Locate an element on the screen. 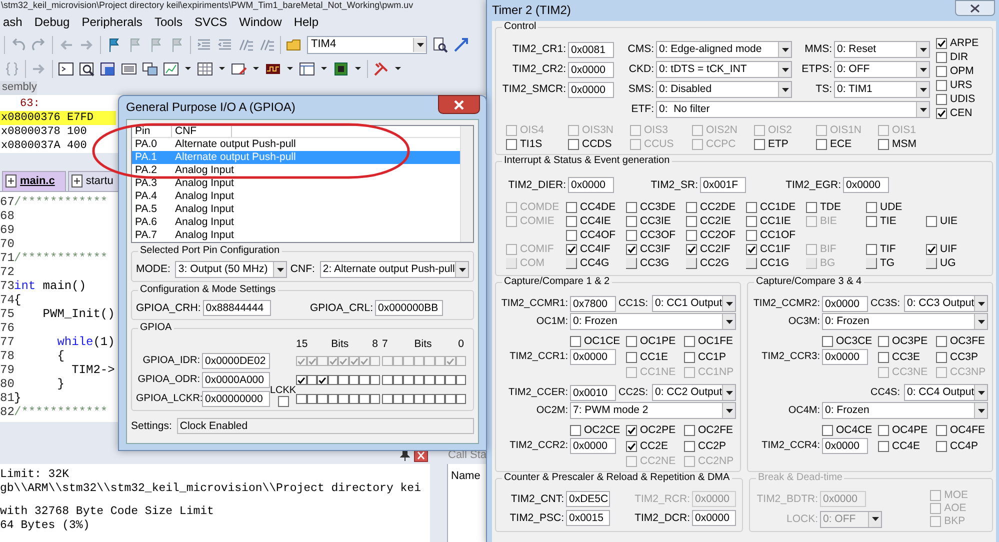 This screenshot has width=999, height=542. grid-window-icon is located at coordinates (205, 68).